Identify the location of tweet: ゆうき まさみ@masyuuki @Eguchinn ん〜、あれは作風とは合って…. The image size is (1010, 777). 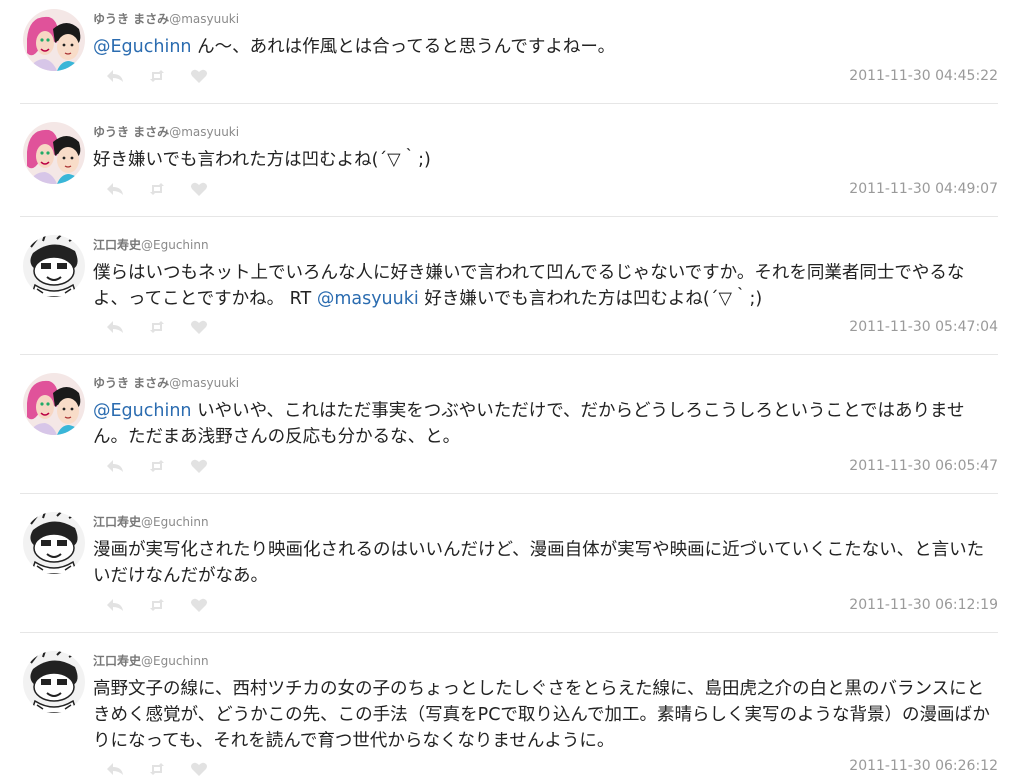
(509, 52).